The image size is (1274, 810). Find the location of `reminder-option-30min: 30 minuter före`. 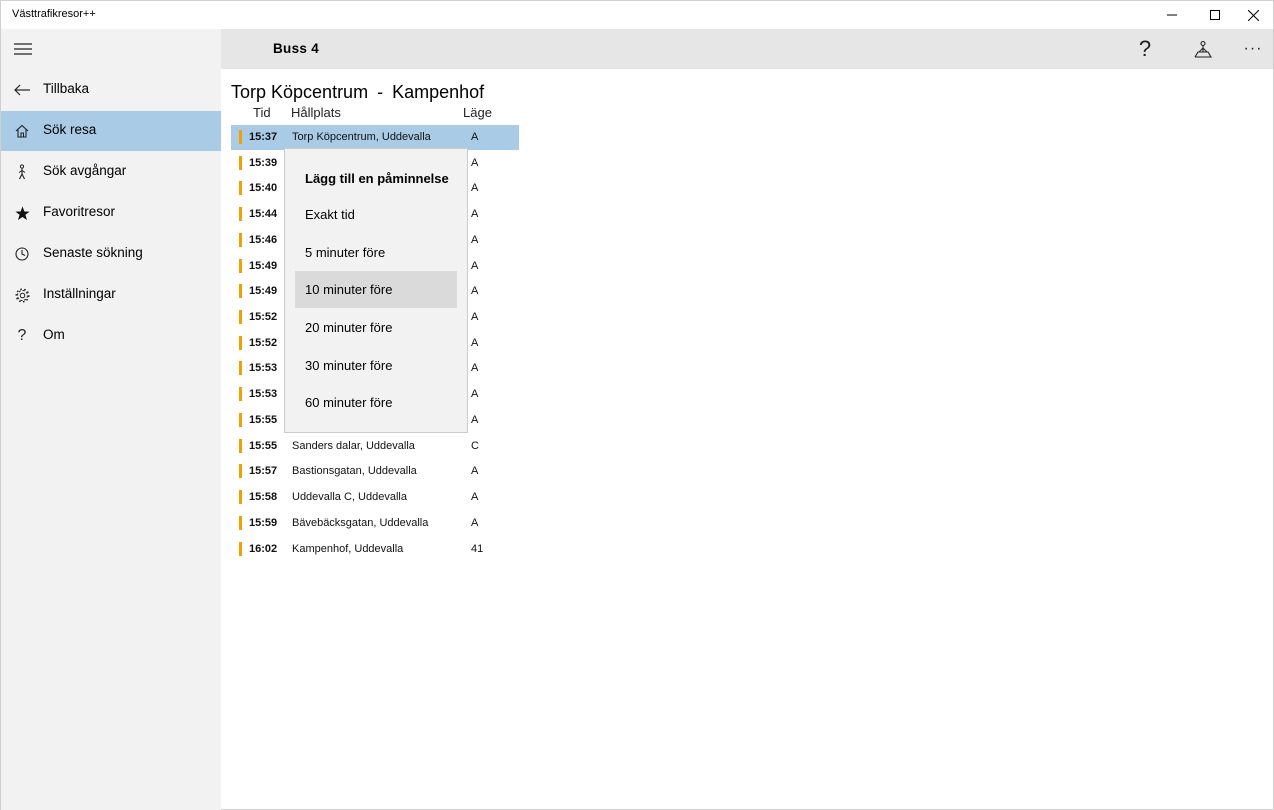

reminder-option-30min: 30 minuter före is located at coordinates (376, 365).